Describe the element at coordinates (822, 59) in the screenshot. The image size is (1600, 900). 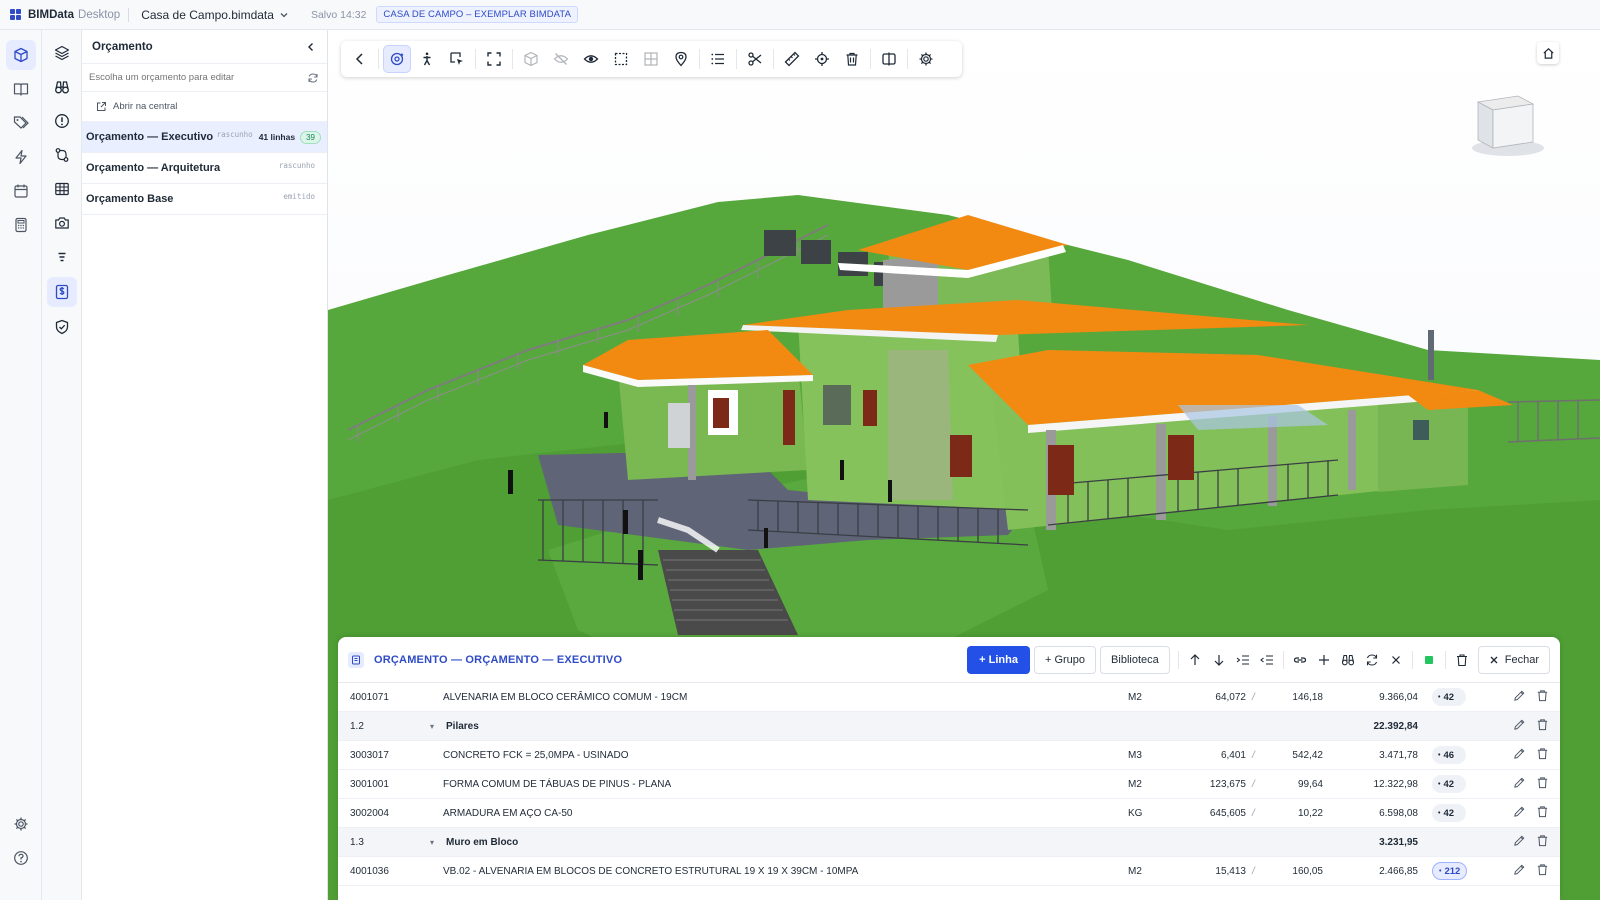
I see `target-icon` at that location.